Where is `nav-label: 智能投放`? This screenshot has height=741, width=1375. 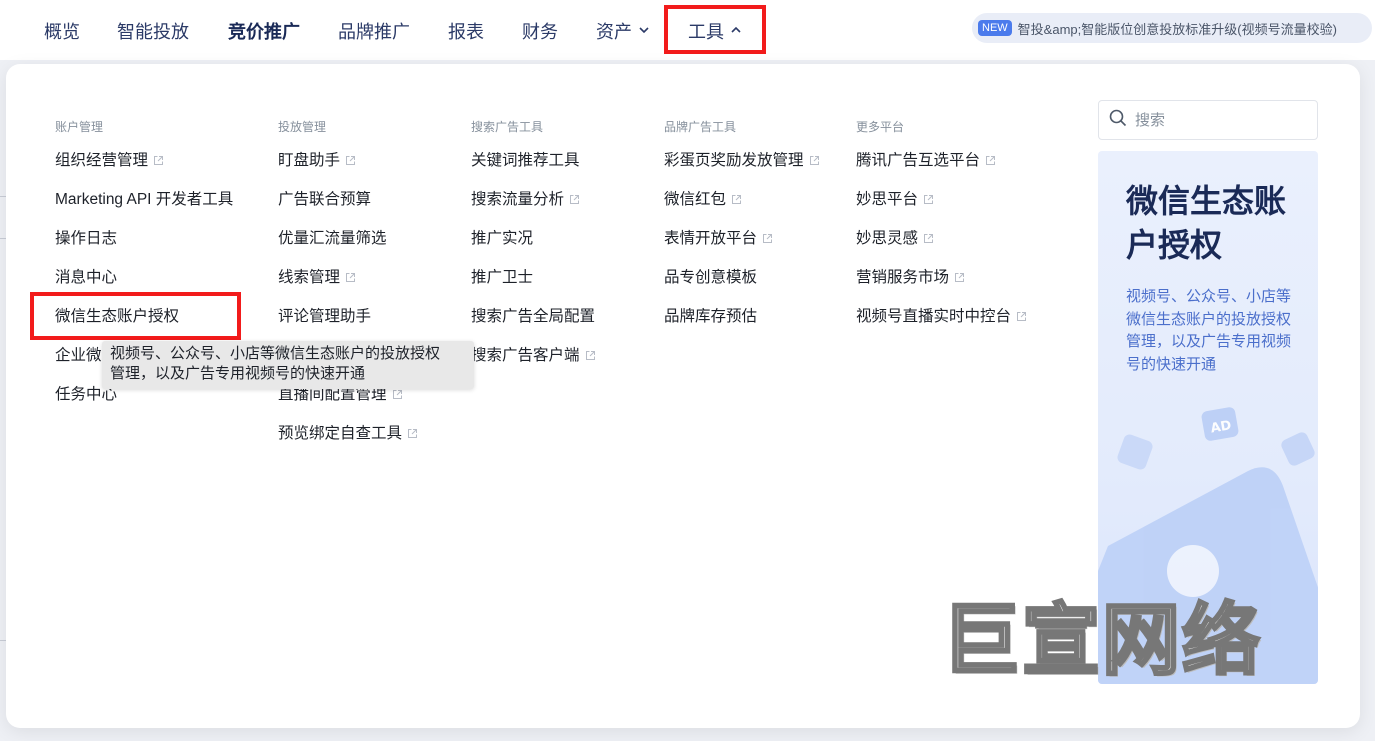 nav-label: 智能投放 is located at coordinates (153, 32).